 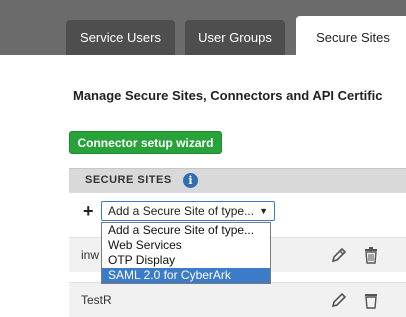 I want to click on tab-secure-sites: Secure Sites, so click(x=351, y=35).